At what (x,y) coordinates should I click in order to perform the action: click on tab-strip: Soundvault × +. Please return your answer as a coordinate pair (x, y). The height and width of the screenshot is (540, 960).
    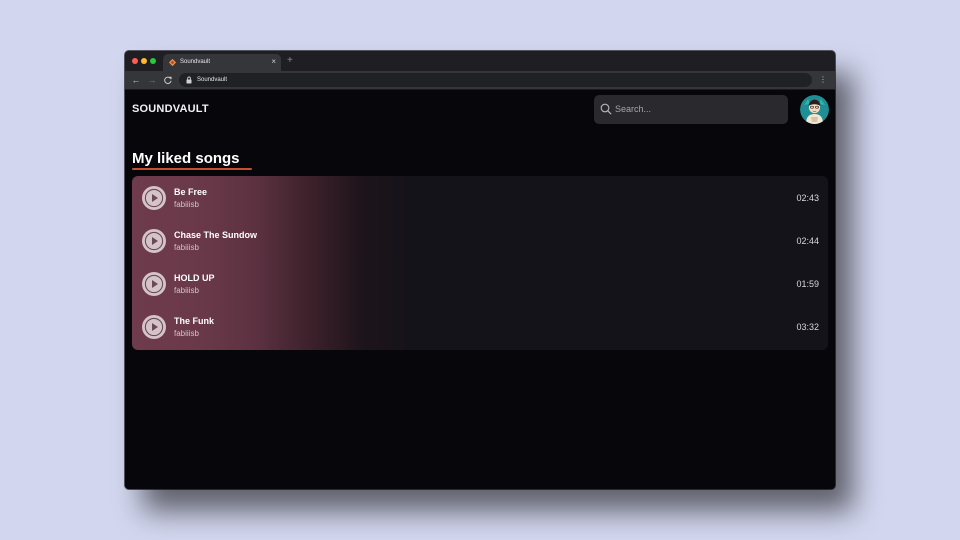
    Looking at the image, I should click on (480, 61).